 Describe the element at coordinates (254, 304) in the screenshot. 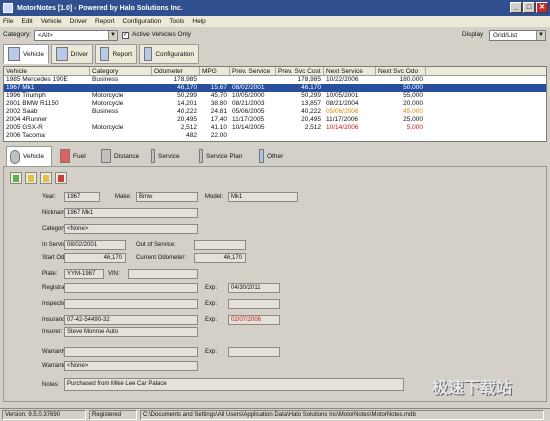

I see `inspection-exp-field` at that location.